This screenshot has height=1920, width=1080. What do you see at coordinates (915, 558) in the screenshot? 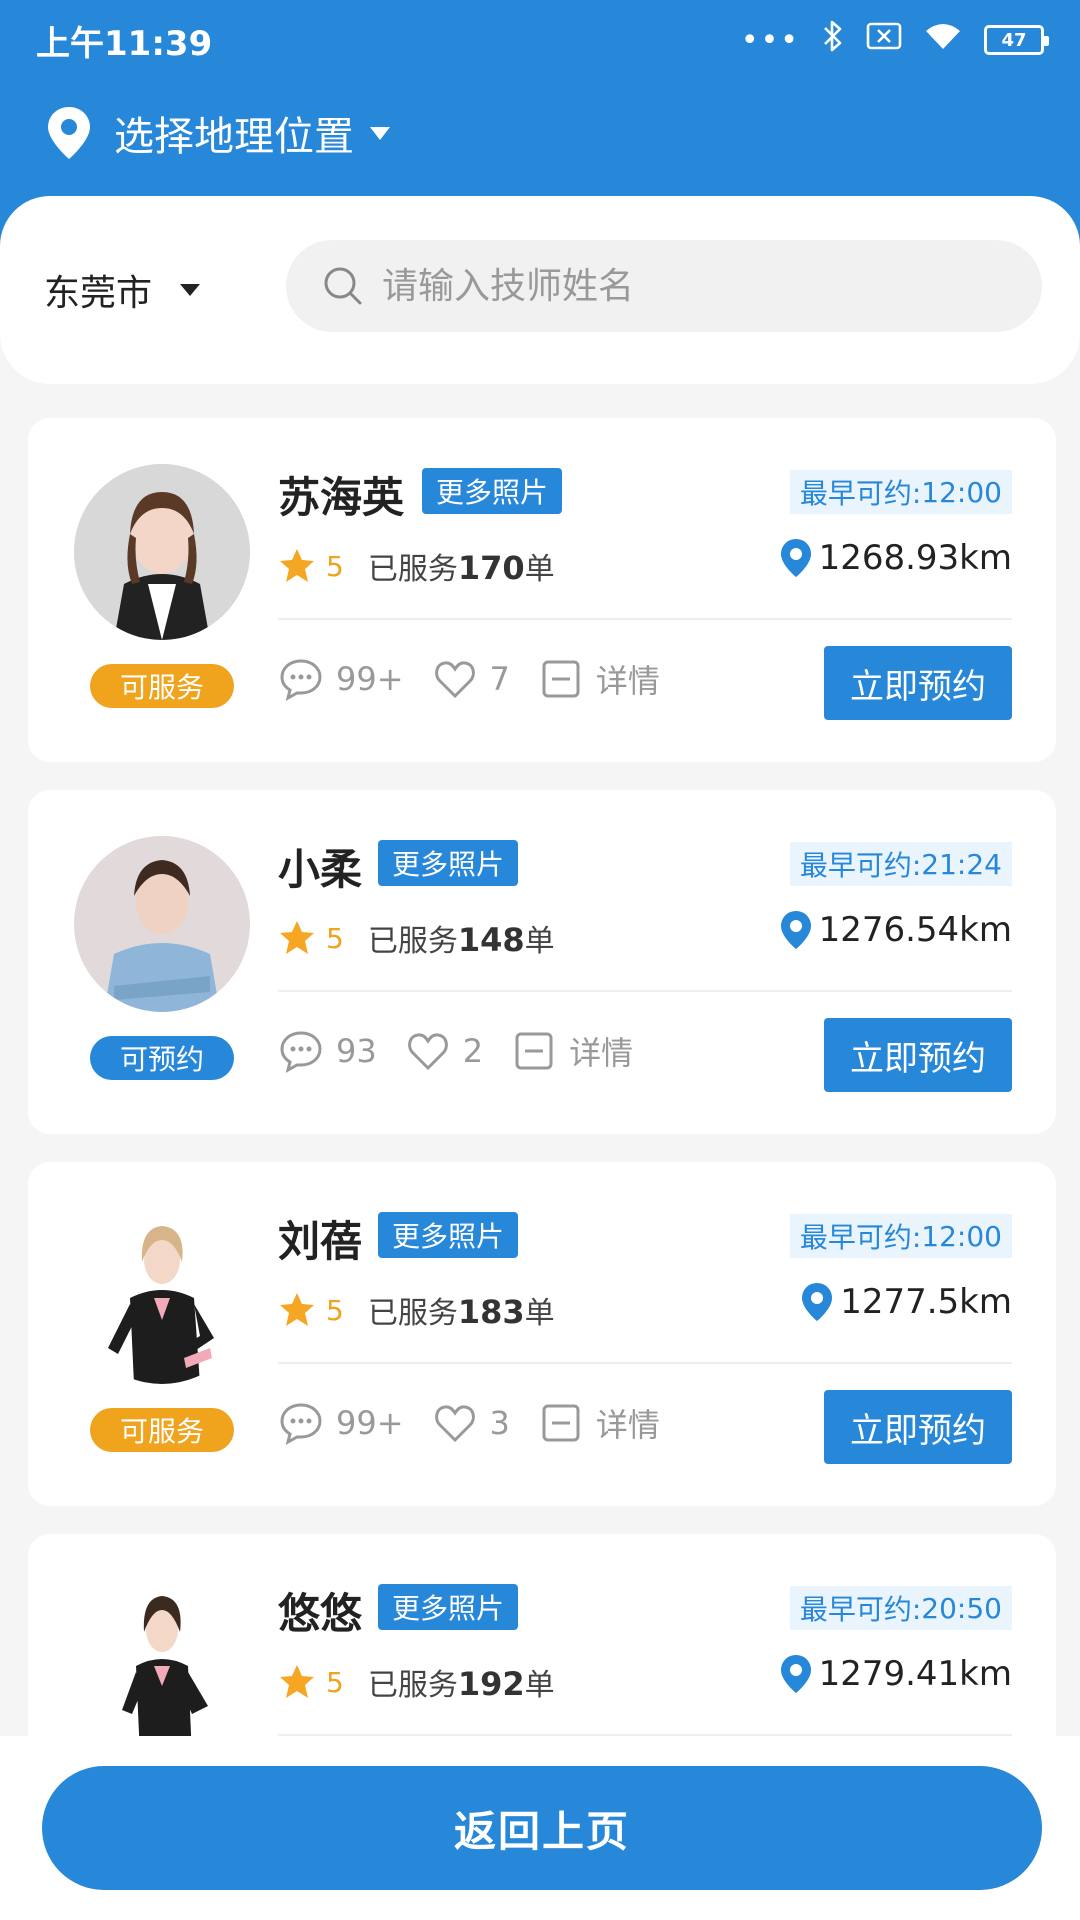
I see `distance-value: 1268.93km` at bounding box center [915, 558].